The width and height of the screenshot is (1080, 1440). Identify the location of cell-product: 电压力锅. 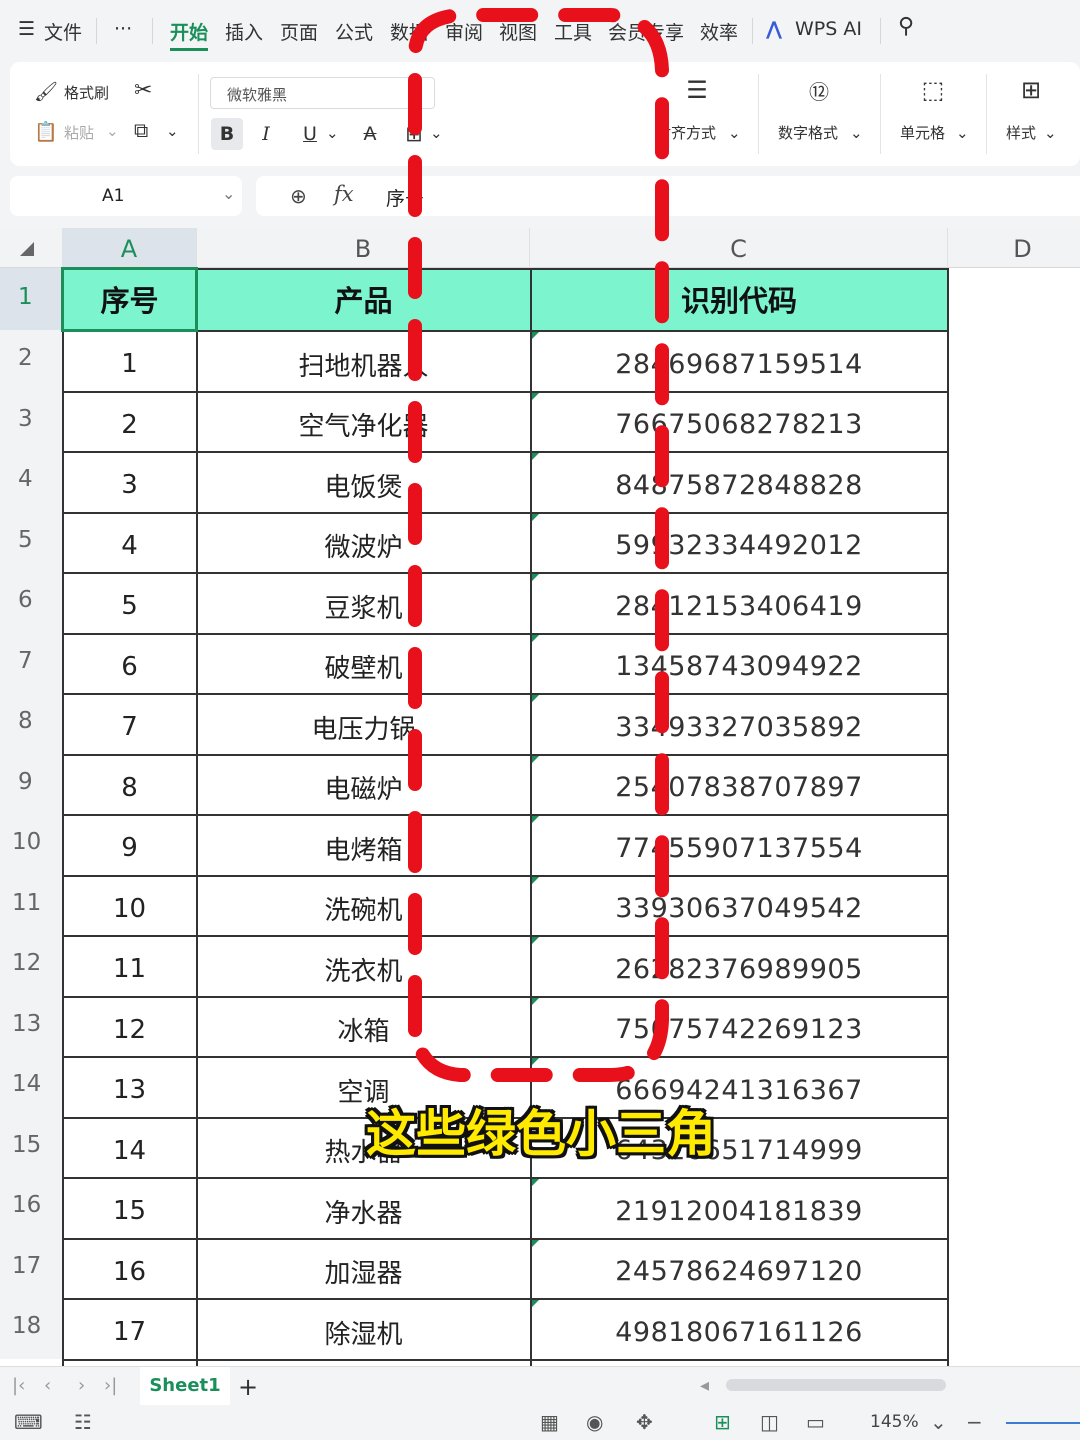
(363, 727).